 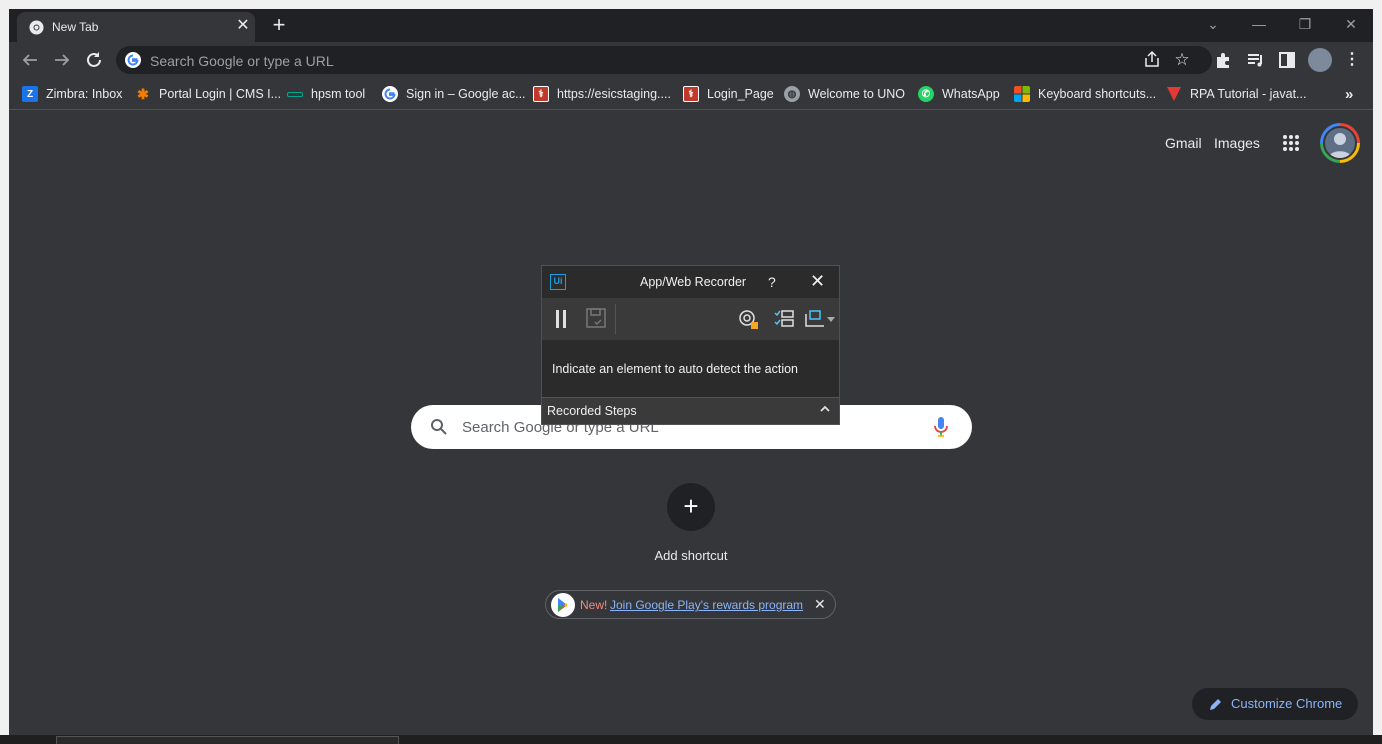 I want to click on address-bar: Search Google or type a URL ☆, so click(x=664, y=60).